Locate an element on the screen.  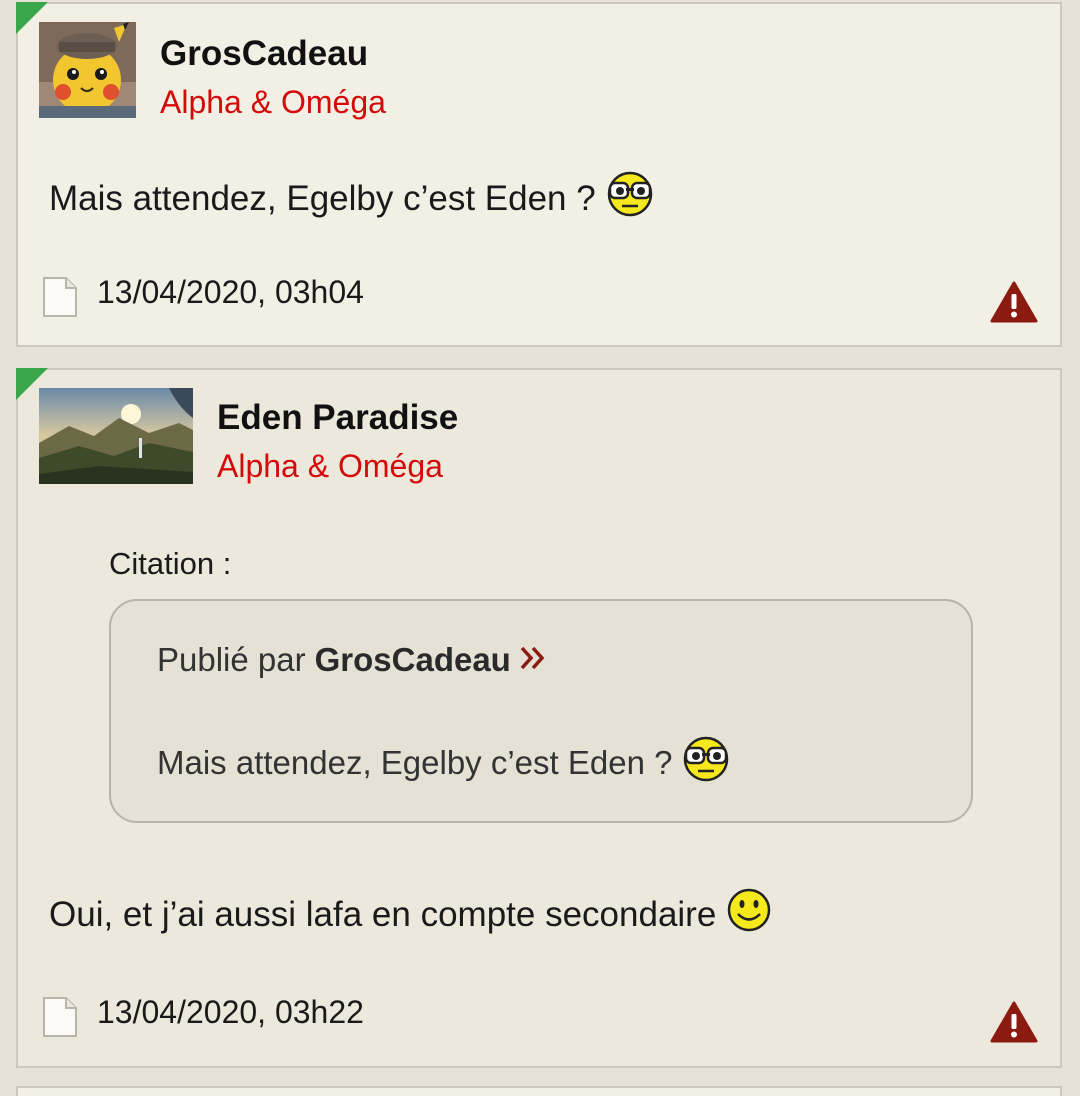
post-date: 13/04/2020, 03h22 is located at coordinates (230, 1012).